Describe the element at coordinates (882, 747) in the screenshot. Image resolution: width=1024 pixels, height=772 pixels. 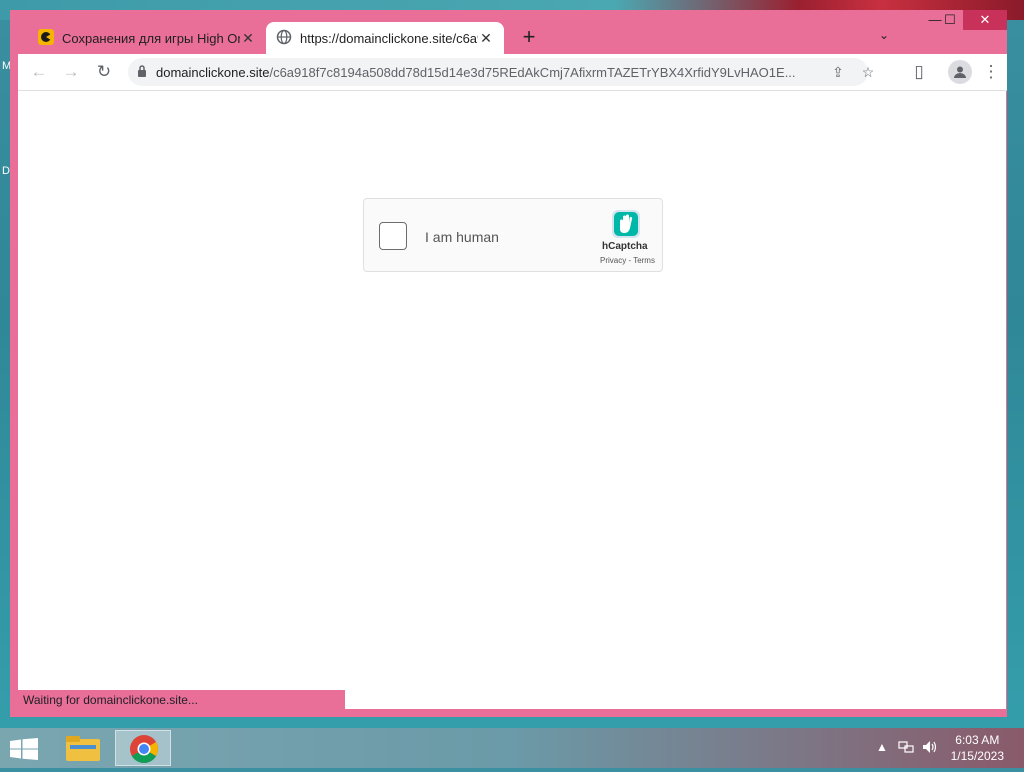
I see `show-hidden-icons-button: ▲` at that location.